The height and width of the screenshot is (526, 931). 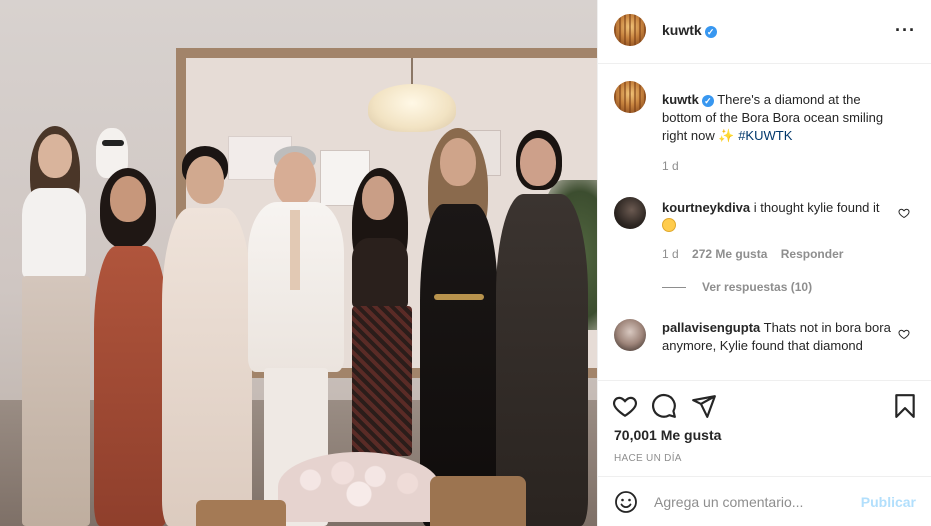 What do you see at coordinates (711, 327) in the screenshot?
I see `comment-username: pallavisengupta` at bounding box center [711, 327].